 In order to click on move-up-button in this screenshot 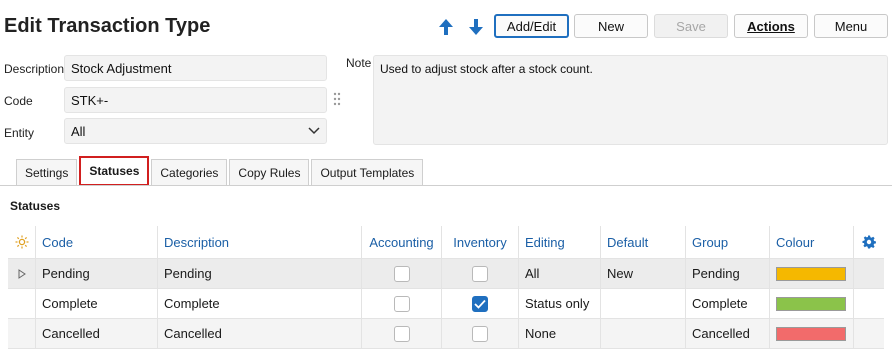, I will do `click(446, 27)`.